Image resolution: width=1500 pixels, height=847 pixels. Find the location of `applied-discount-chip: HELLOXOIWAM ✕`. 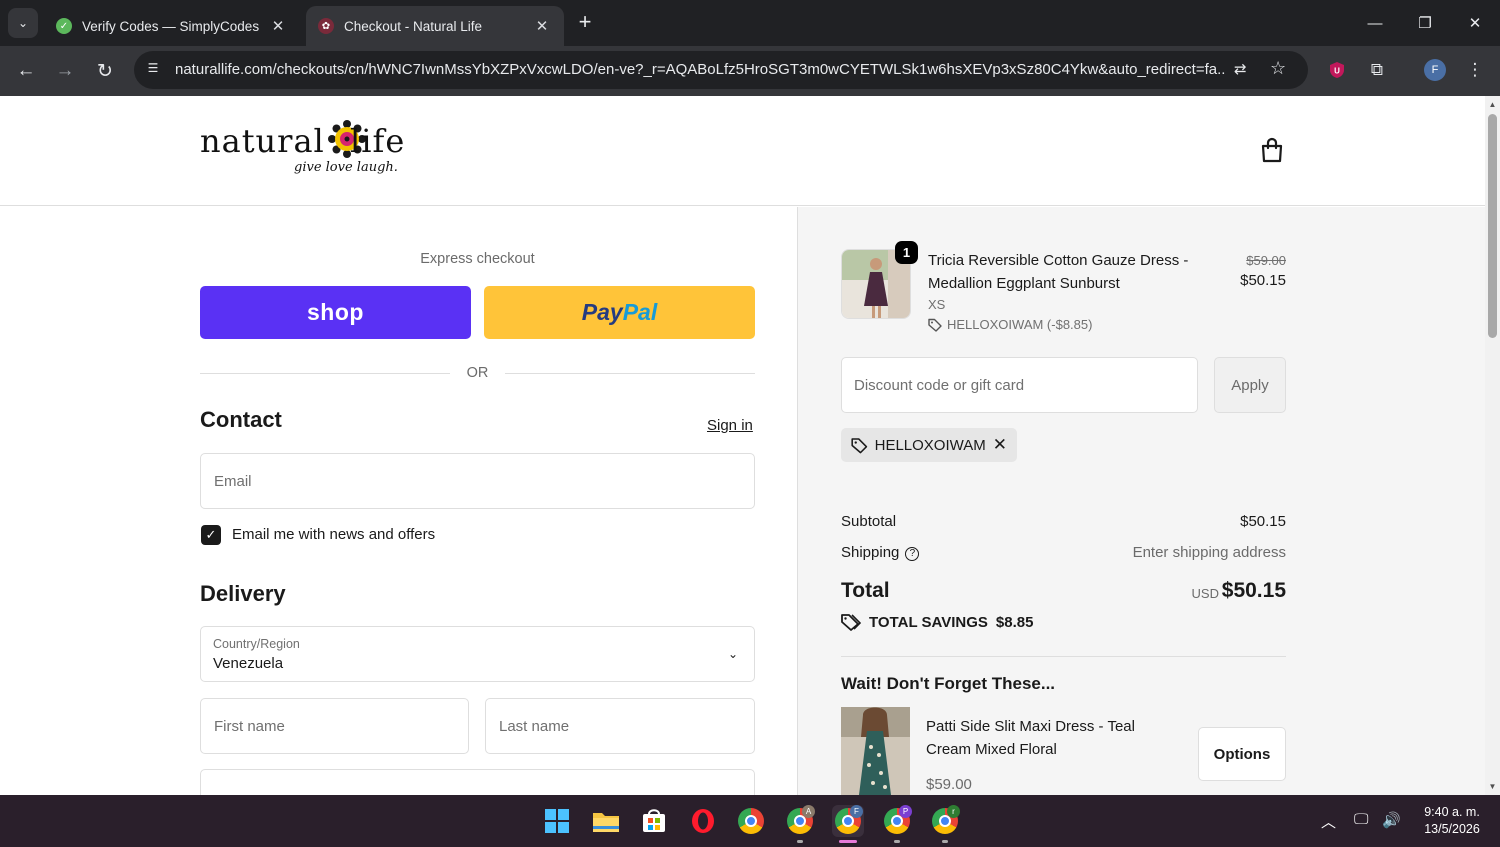

applied-discount-chip: HELLOXOIWAM ✕ is located at coordinates (929, 445).